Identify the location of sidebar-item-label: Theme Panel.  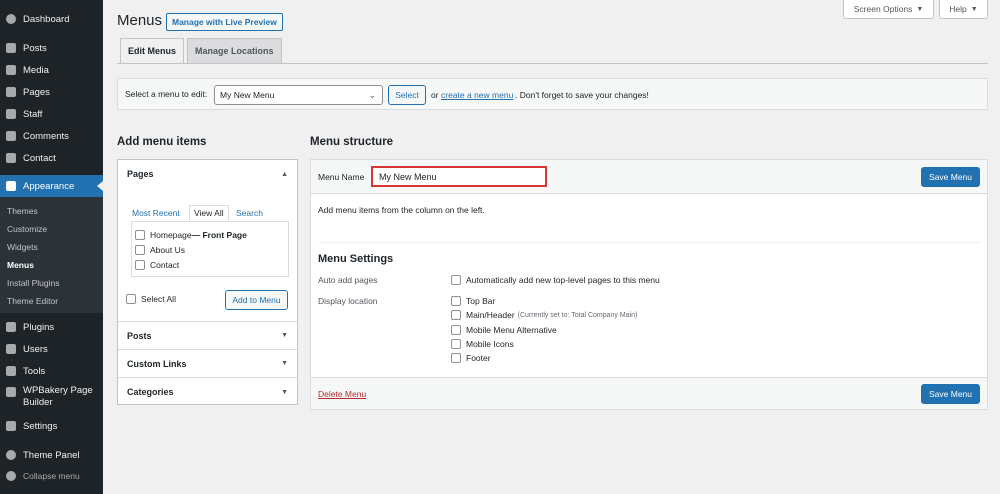
(51, 455).